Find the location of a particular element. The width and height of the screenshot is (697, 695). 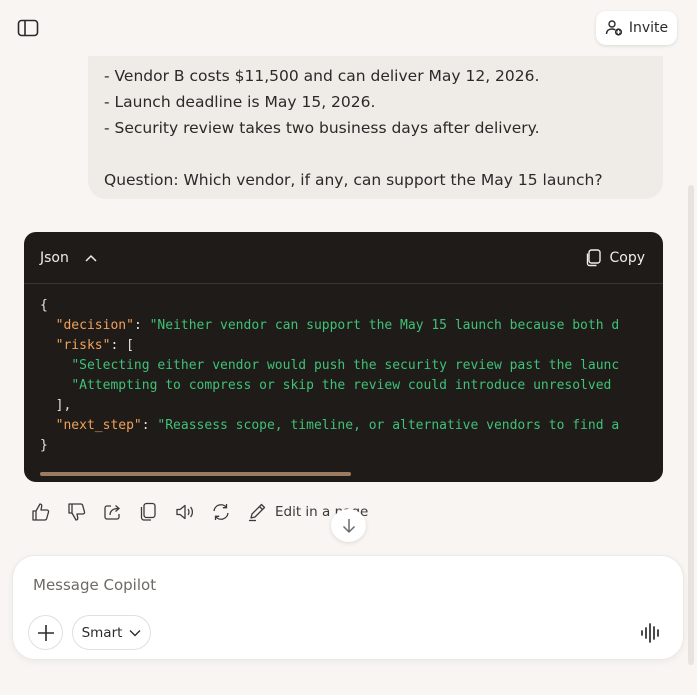

code-horizontal-scrollbar is located at coordinates (195, 474).